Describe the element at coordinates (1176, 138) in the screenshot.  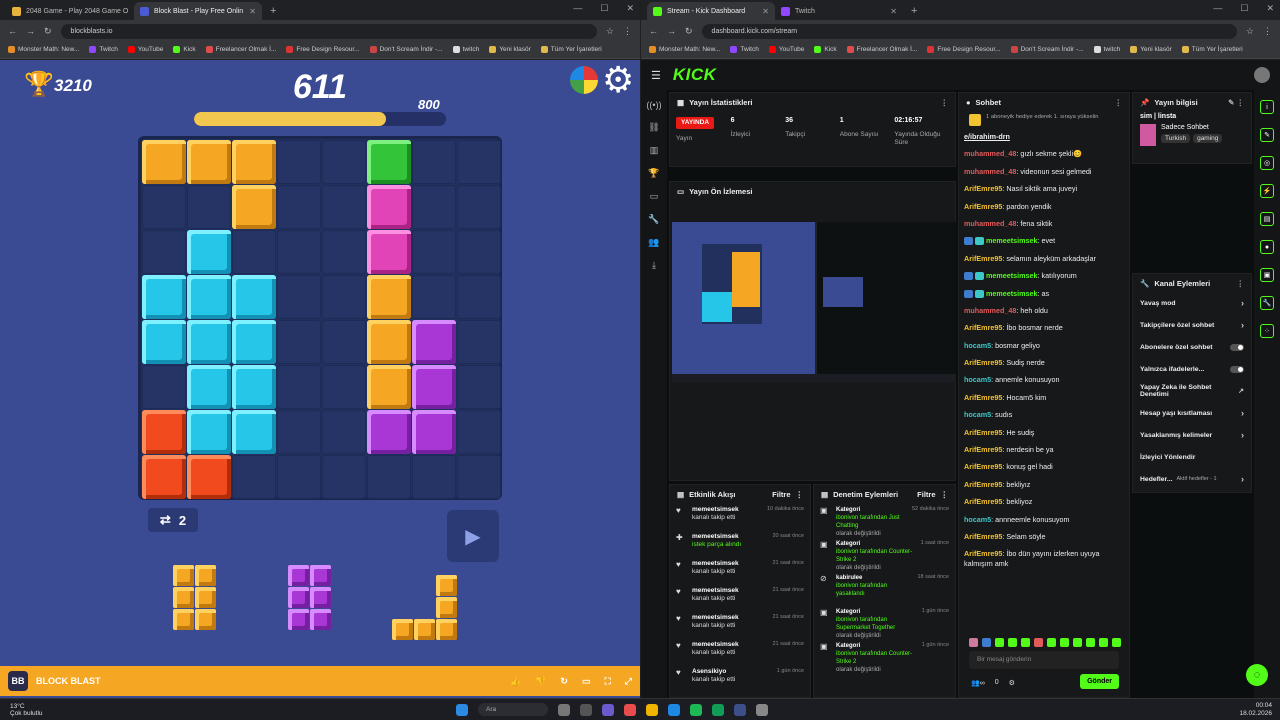
I see `tag-chip: Turkish` at that location.